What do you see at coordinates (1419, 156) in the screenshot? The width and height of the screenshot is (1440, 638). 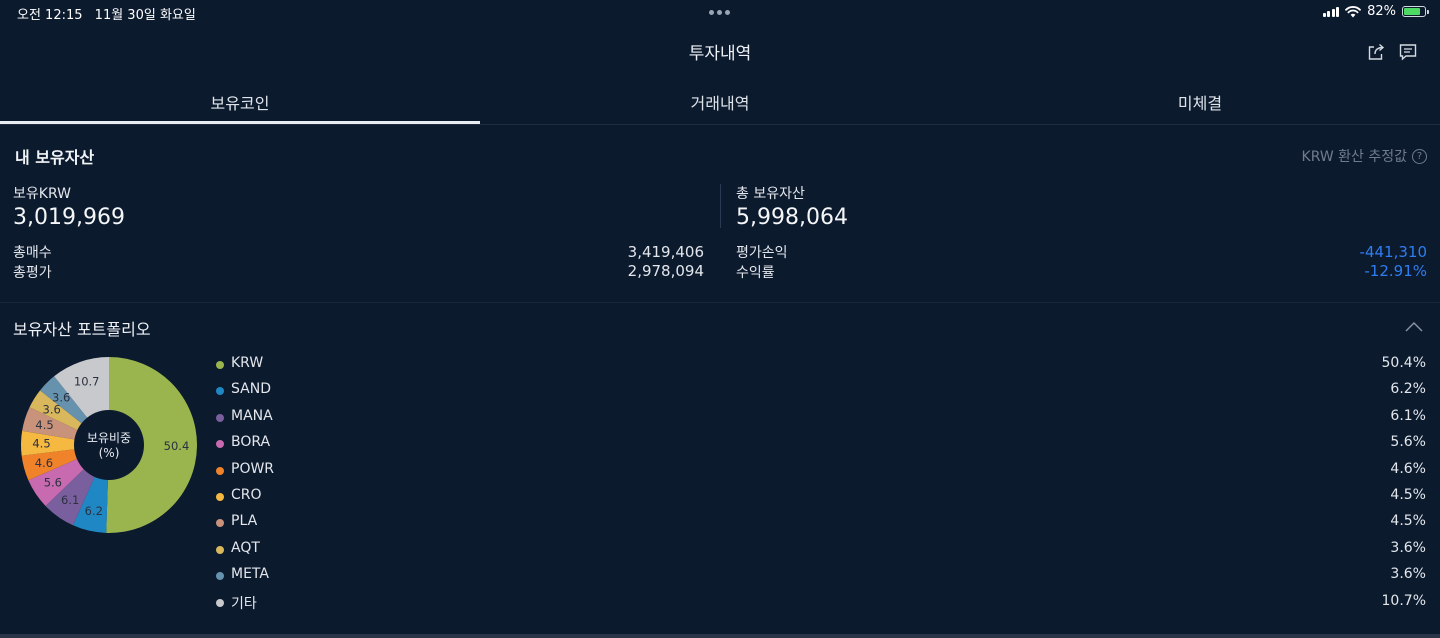 I see `help-icon: ?` at bounding box center [1419, 156].